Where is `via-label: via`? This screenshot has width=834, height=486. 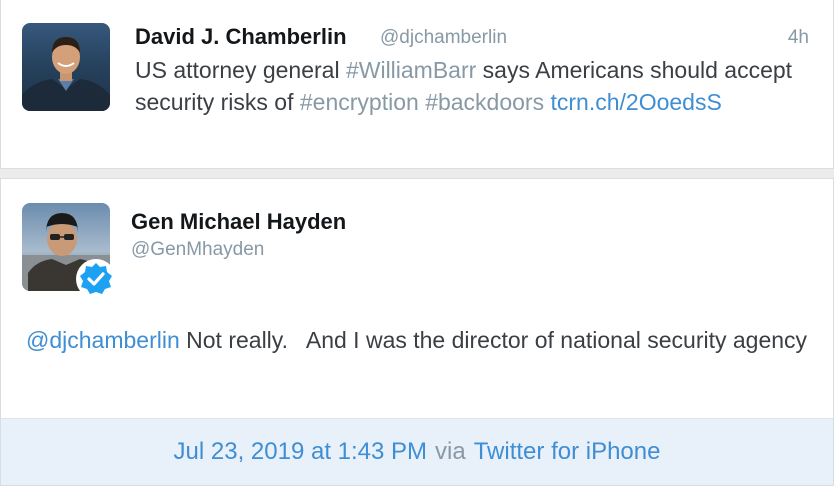
via-label: via is located at coordinates (450, 451).